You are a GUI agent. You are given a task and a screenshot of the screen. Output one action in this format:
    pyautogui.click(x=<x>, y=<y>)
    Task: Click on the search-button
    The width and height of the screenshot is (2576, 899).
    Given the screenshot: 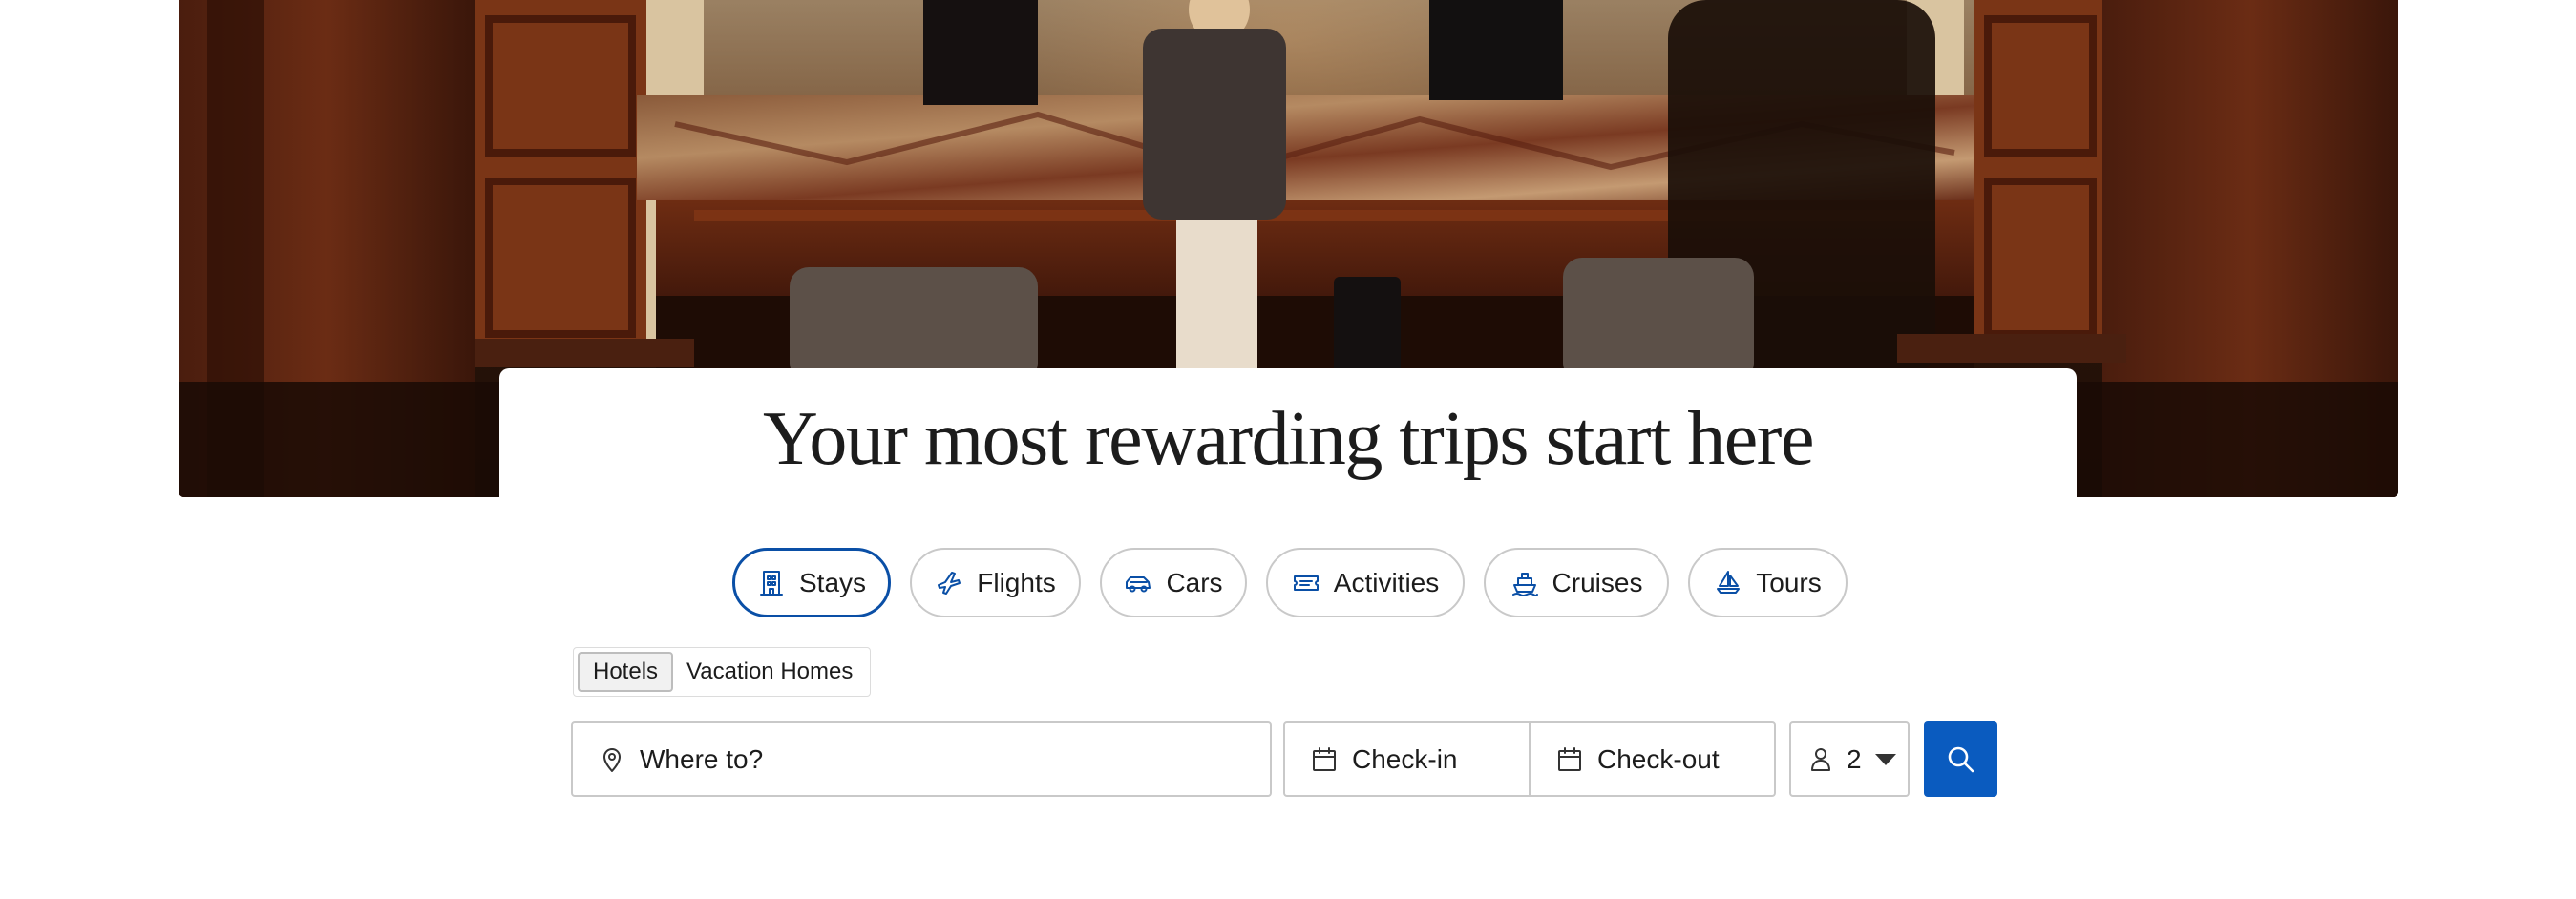 What is the action you would take?
    pyautogui.click(x=1960, y=759)
    